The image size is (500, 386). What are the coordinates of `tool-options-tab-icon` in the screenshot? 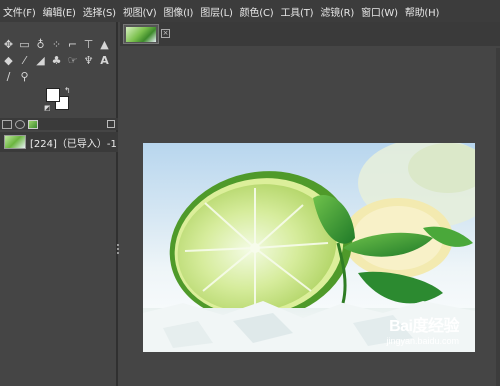 It's located at (7, 124).